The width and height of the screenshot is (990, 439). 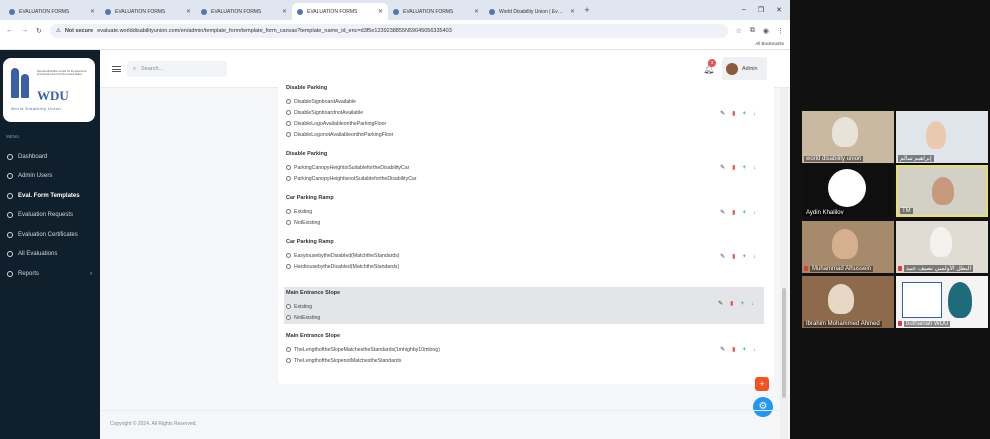 I want to click on sidebar-item-all-evaluations: All Evaluations, so click(x=50, y=255).